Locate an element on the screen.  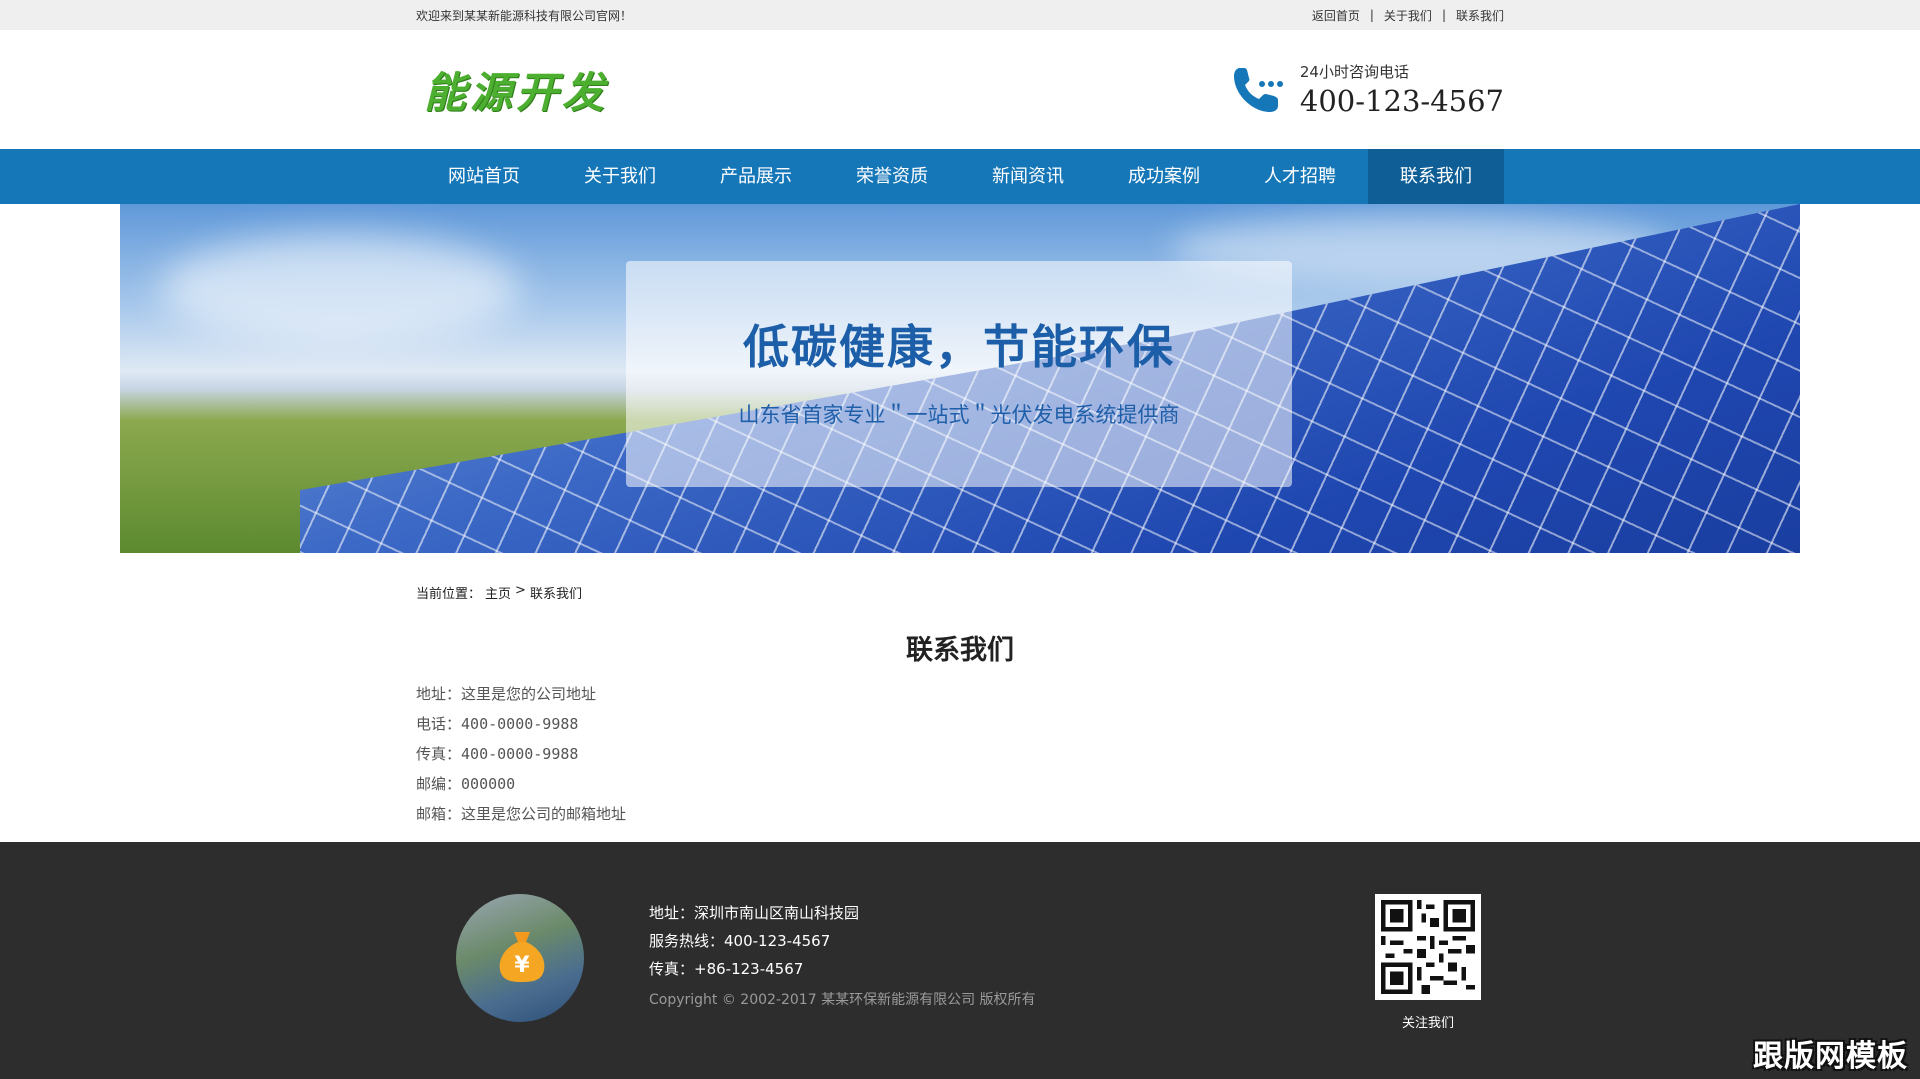
nav-item-honors: 荣誉资质 is located at coordinates (892, 176).